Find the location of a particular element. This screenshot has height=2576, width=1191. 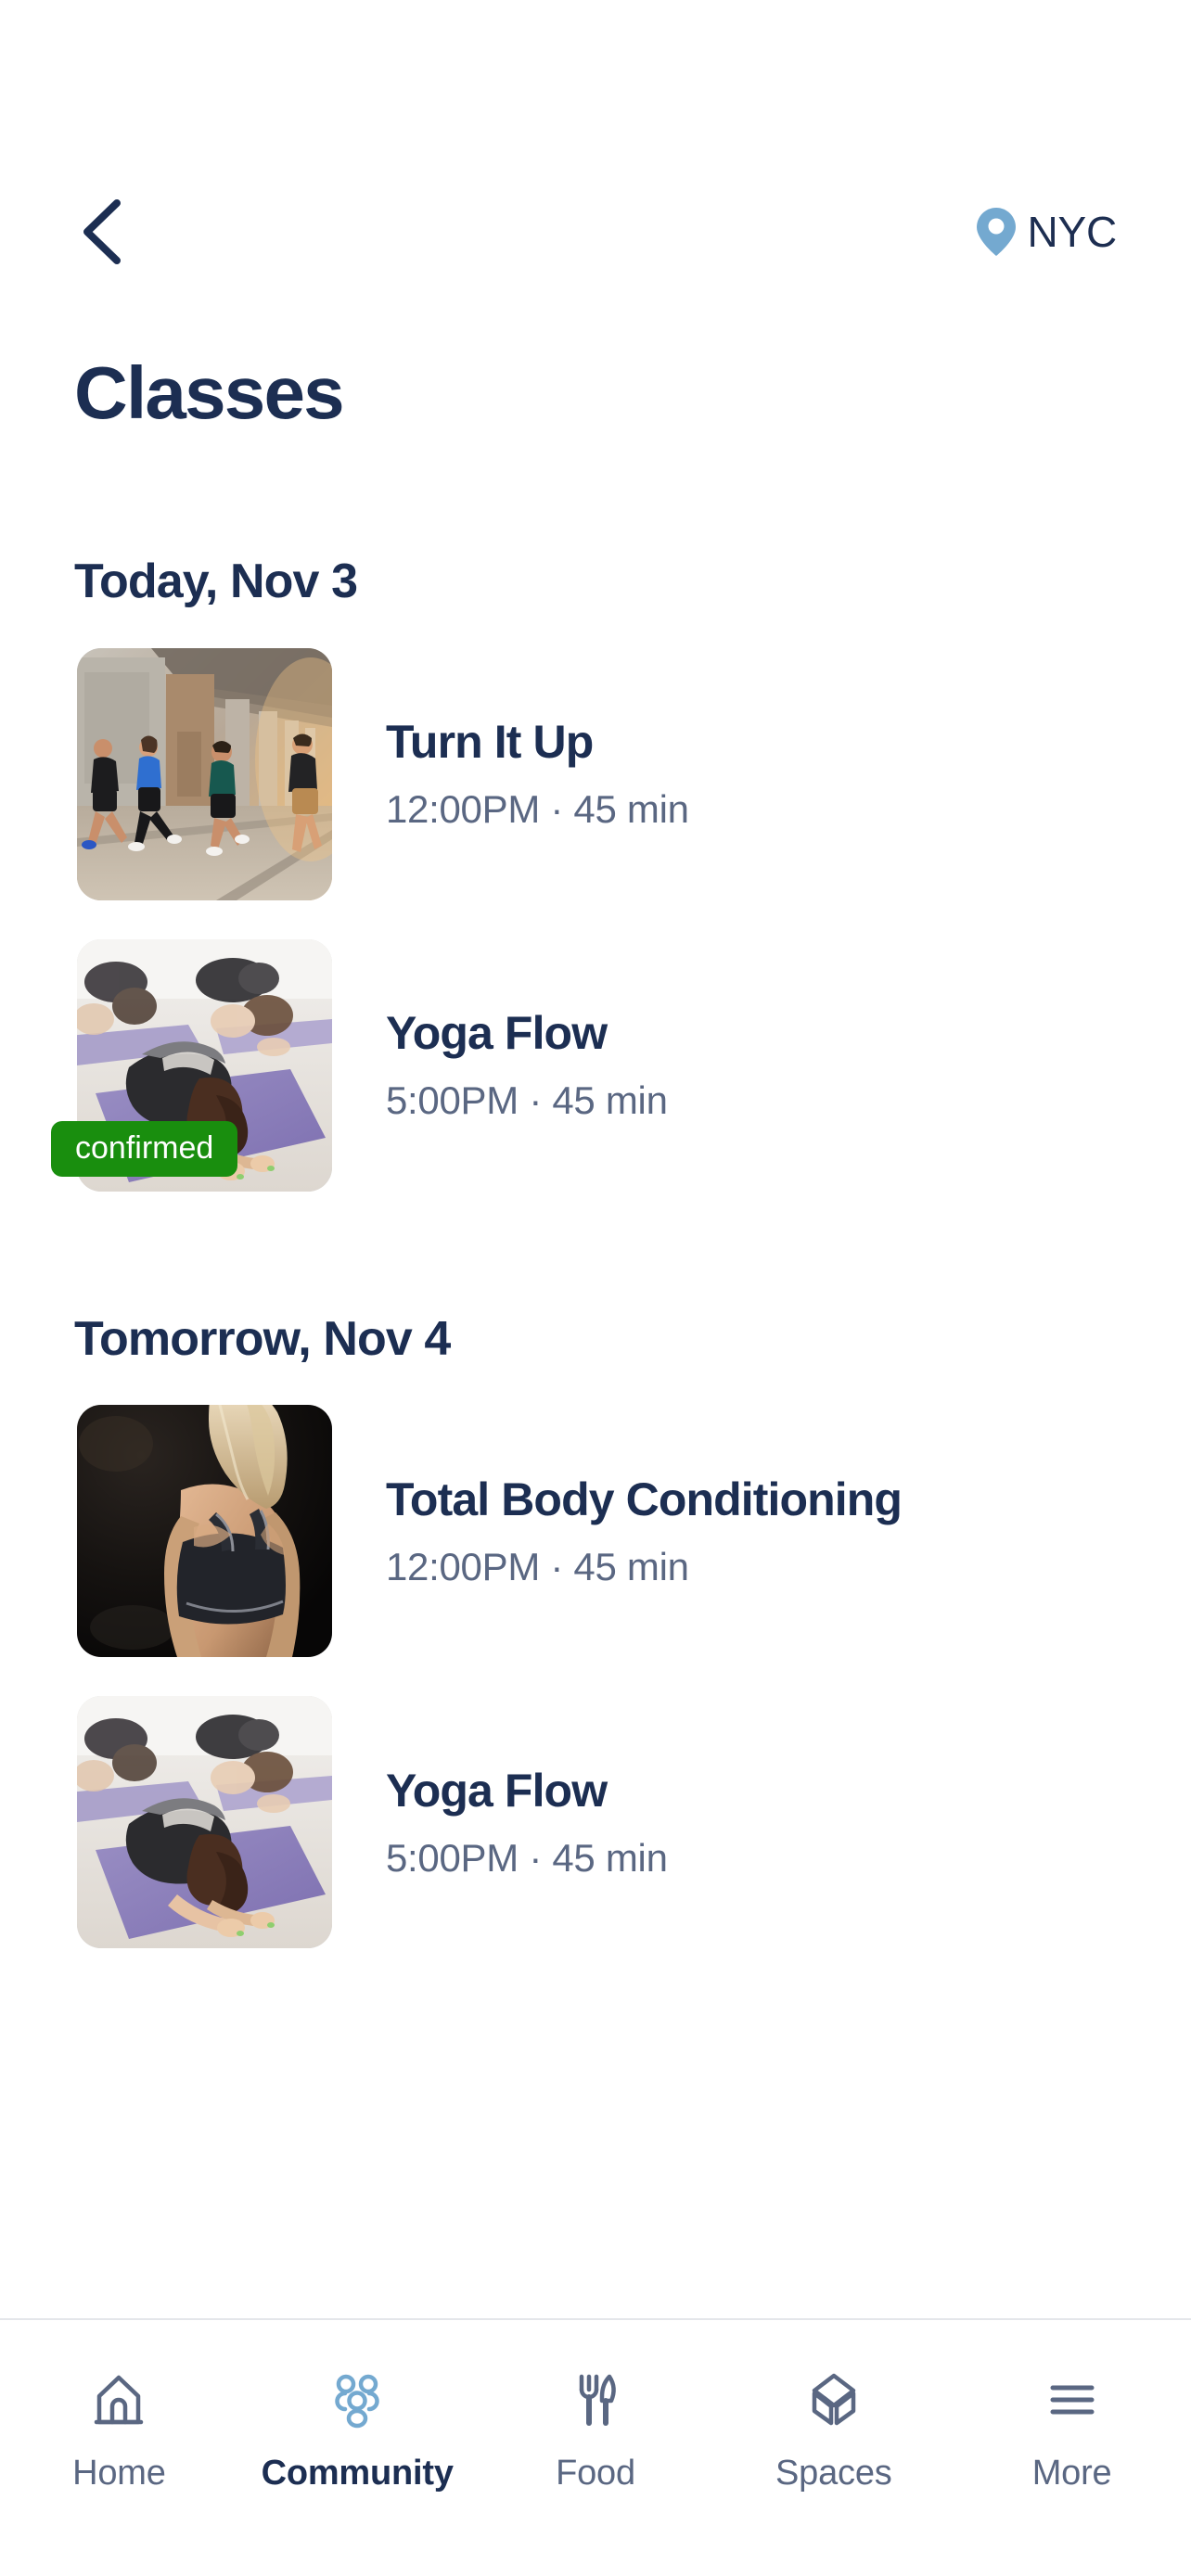

outdoor-group-fitness-image is located at coordinates (204, 773).